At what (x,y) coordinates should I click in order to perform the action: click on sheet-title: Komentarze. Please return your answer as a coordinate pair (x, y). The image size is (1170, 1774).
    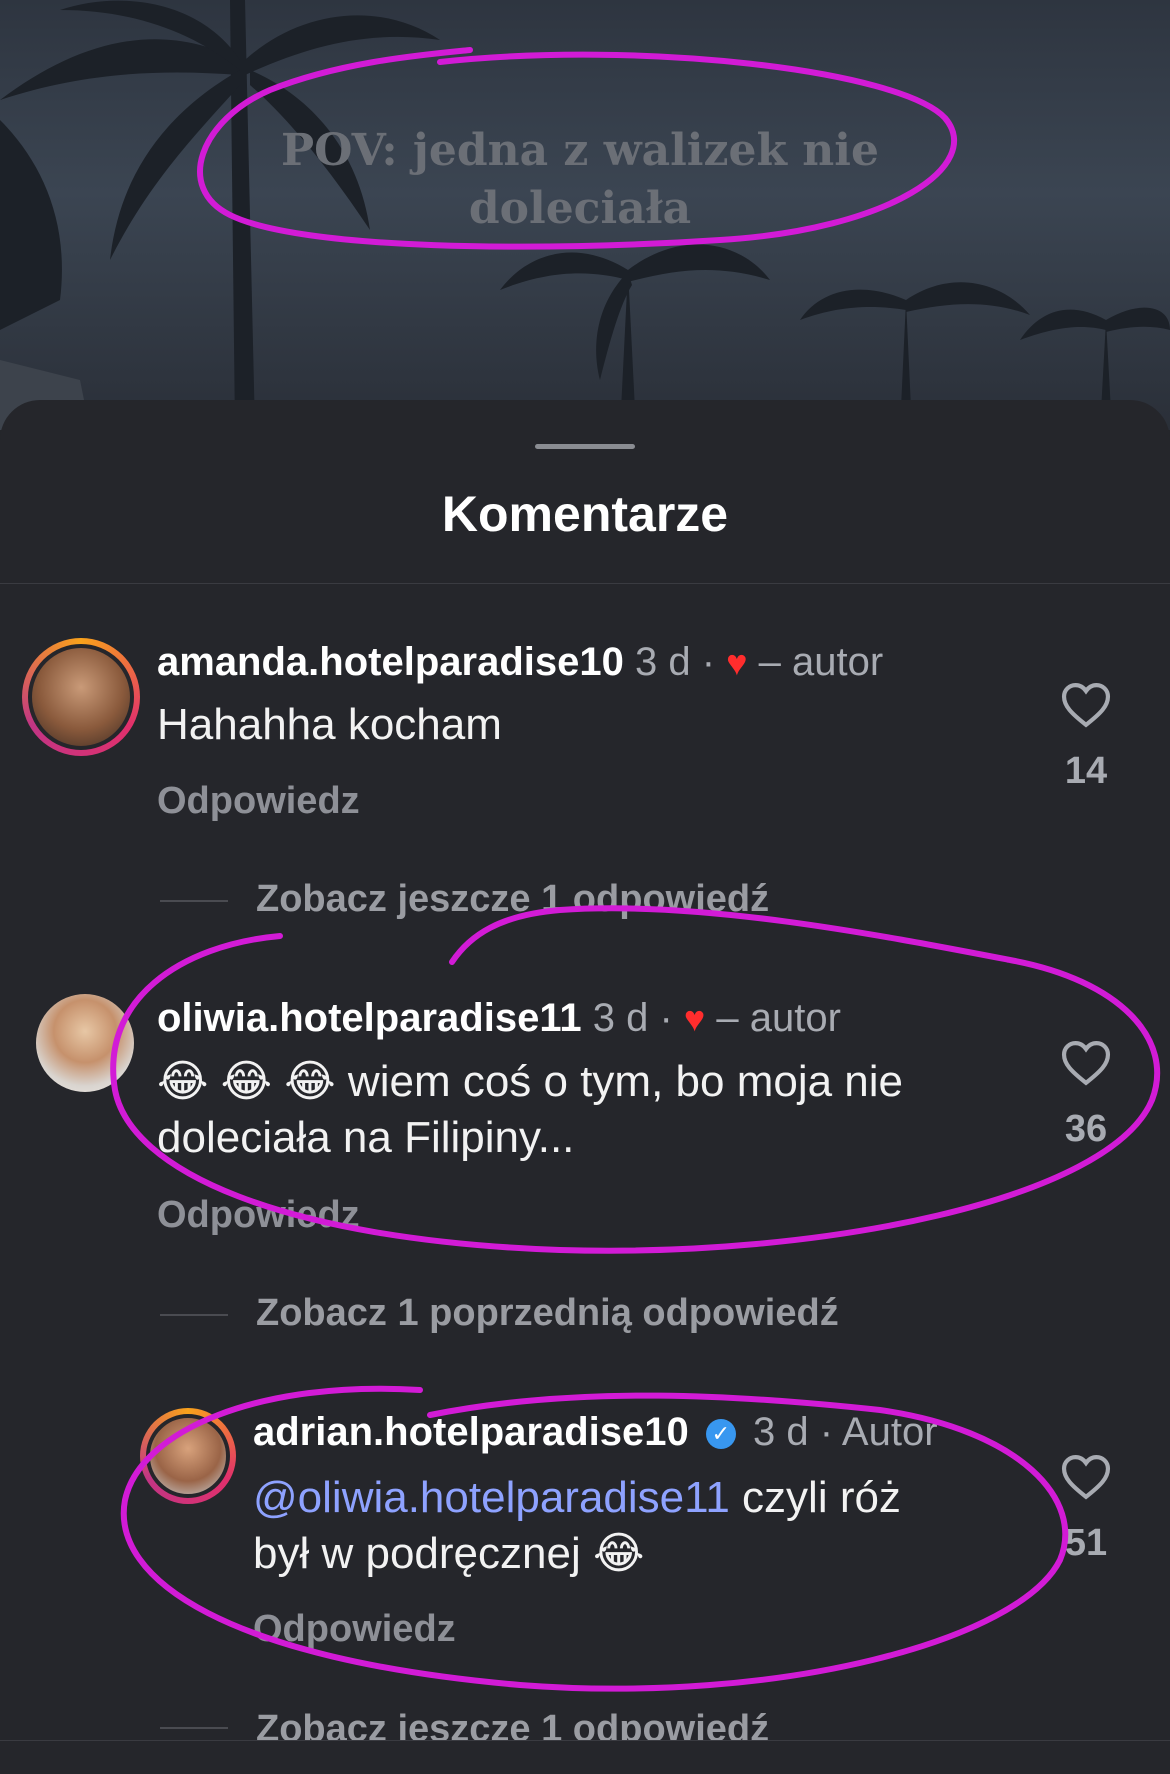
    Looking at the image, I should click on (585, 514).